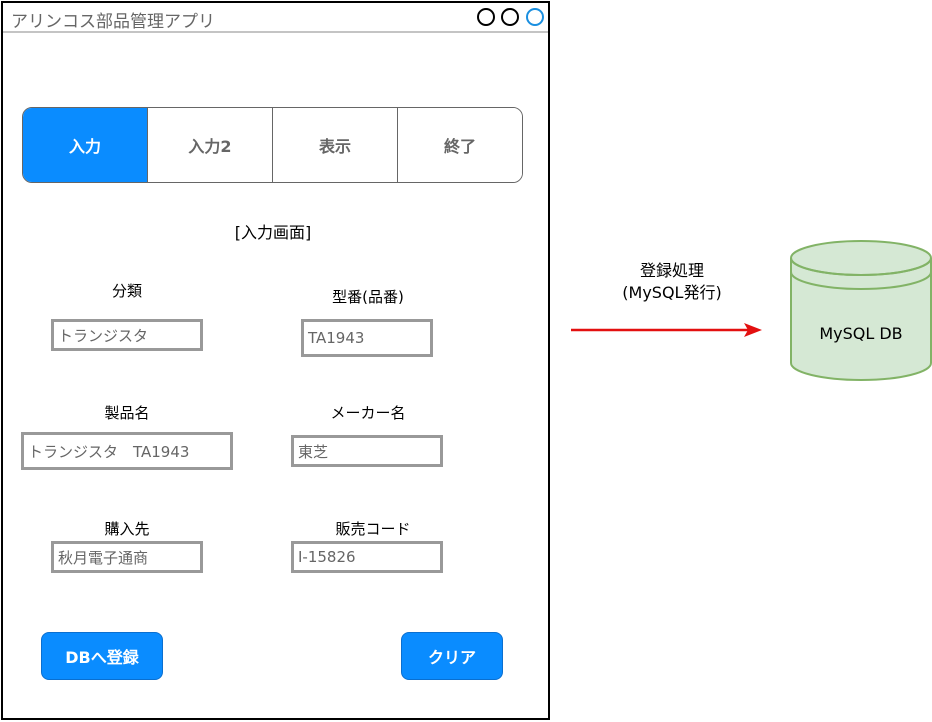  Describe the element at coordinates (127, 451) in the screenshot. I see `product-field: トランジスタ TA1943` at that location.